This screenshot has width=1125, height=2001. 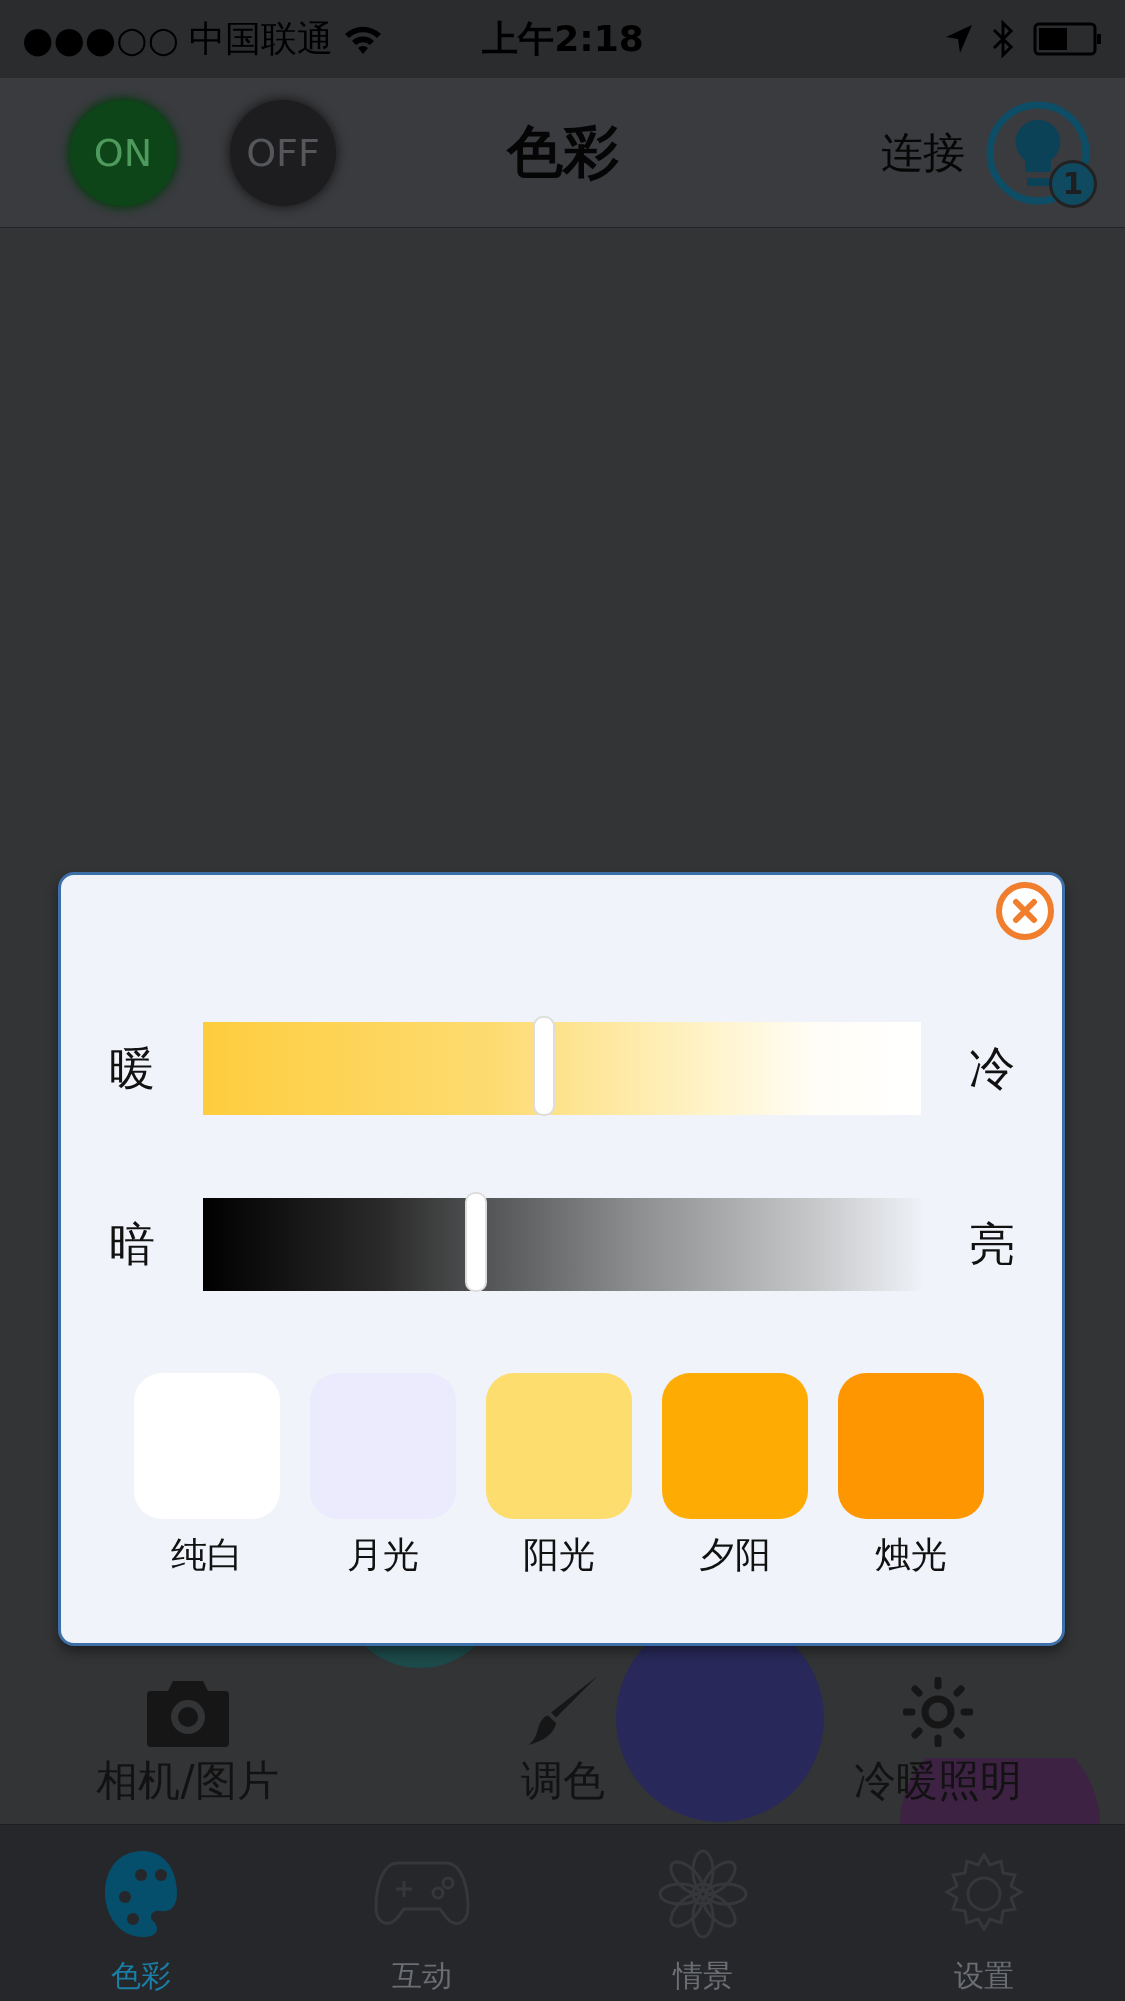 I want to click on preset-label: 夕阳, so click(x=735, y=1555).